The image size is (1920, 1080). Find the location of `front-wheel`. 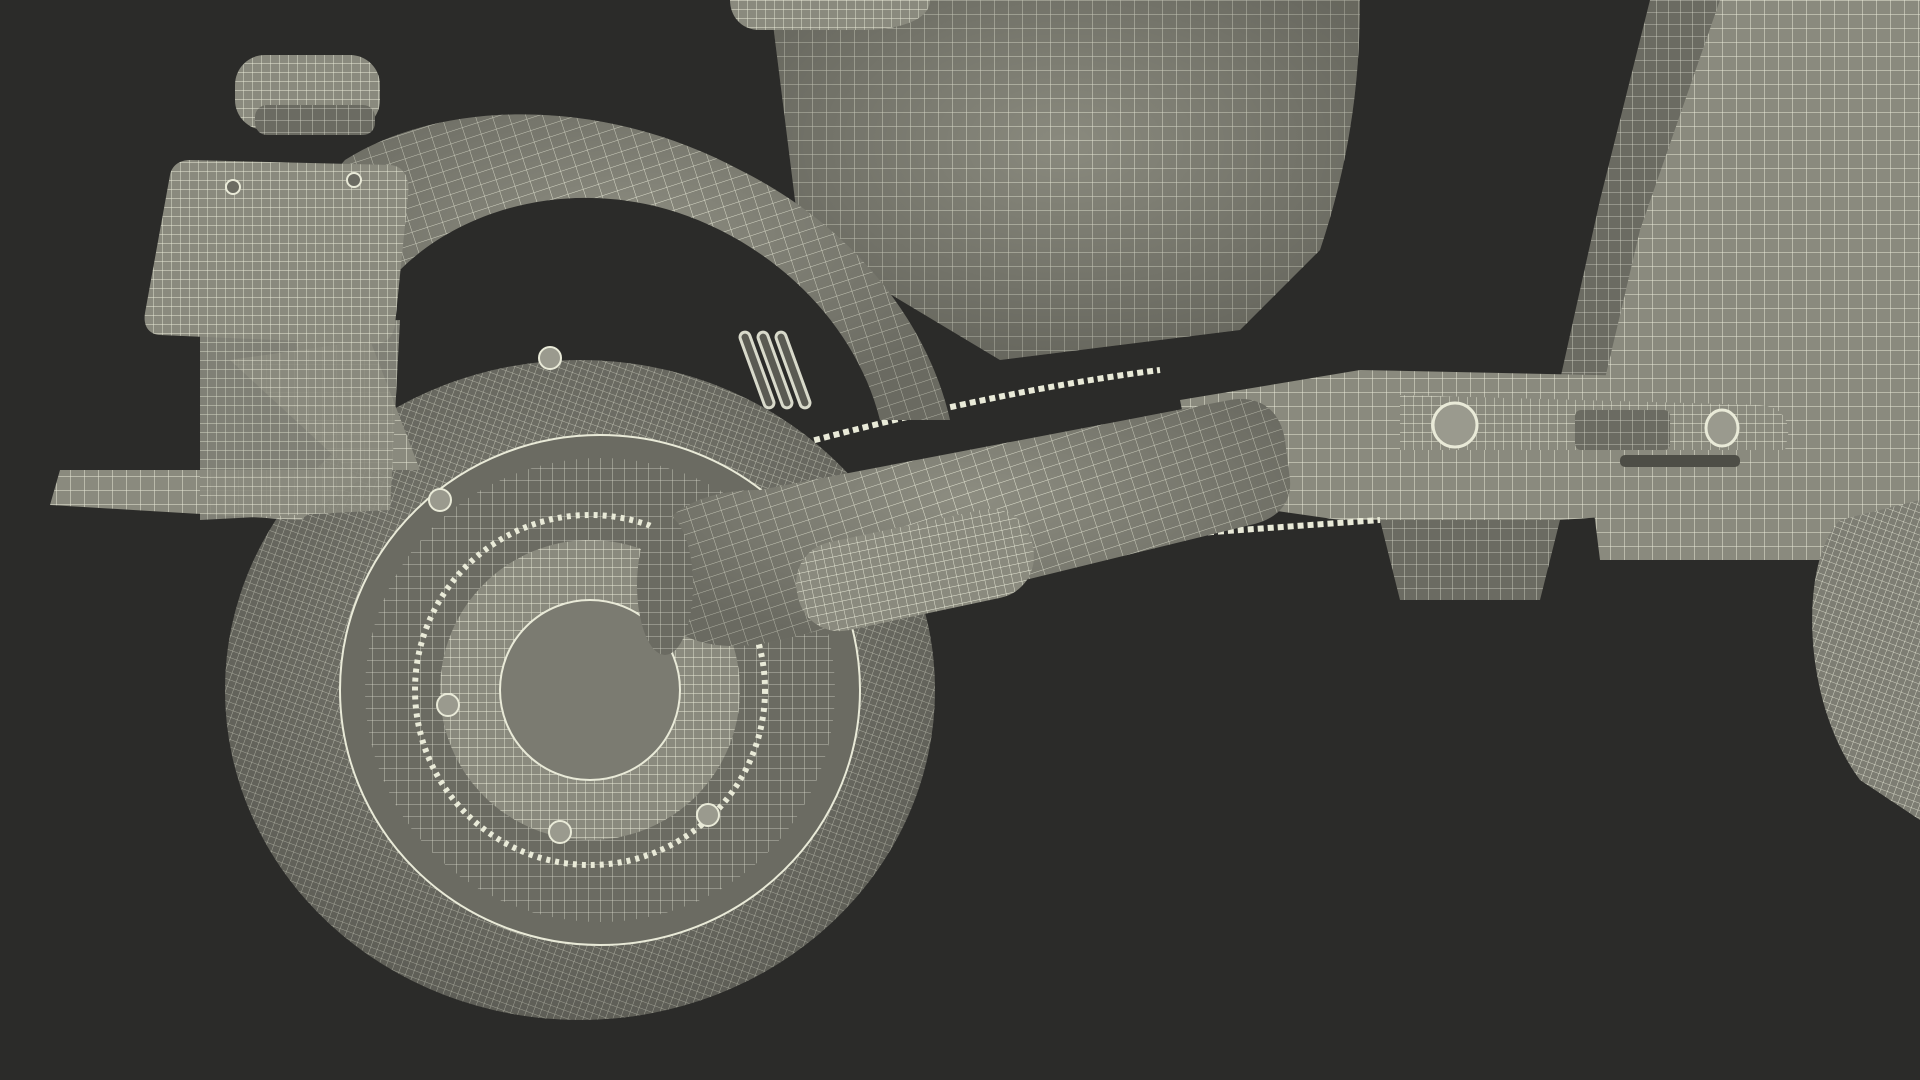

front-wheel is located at coordinates (1866, 660).